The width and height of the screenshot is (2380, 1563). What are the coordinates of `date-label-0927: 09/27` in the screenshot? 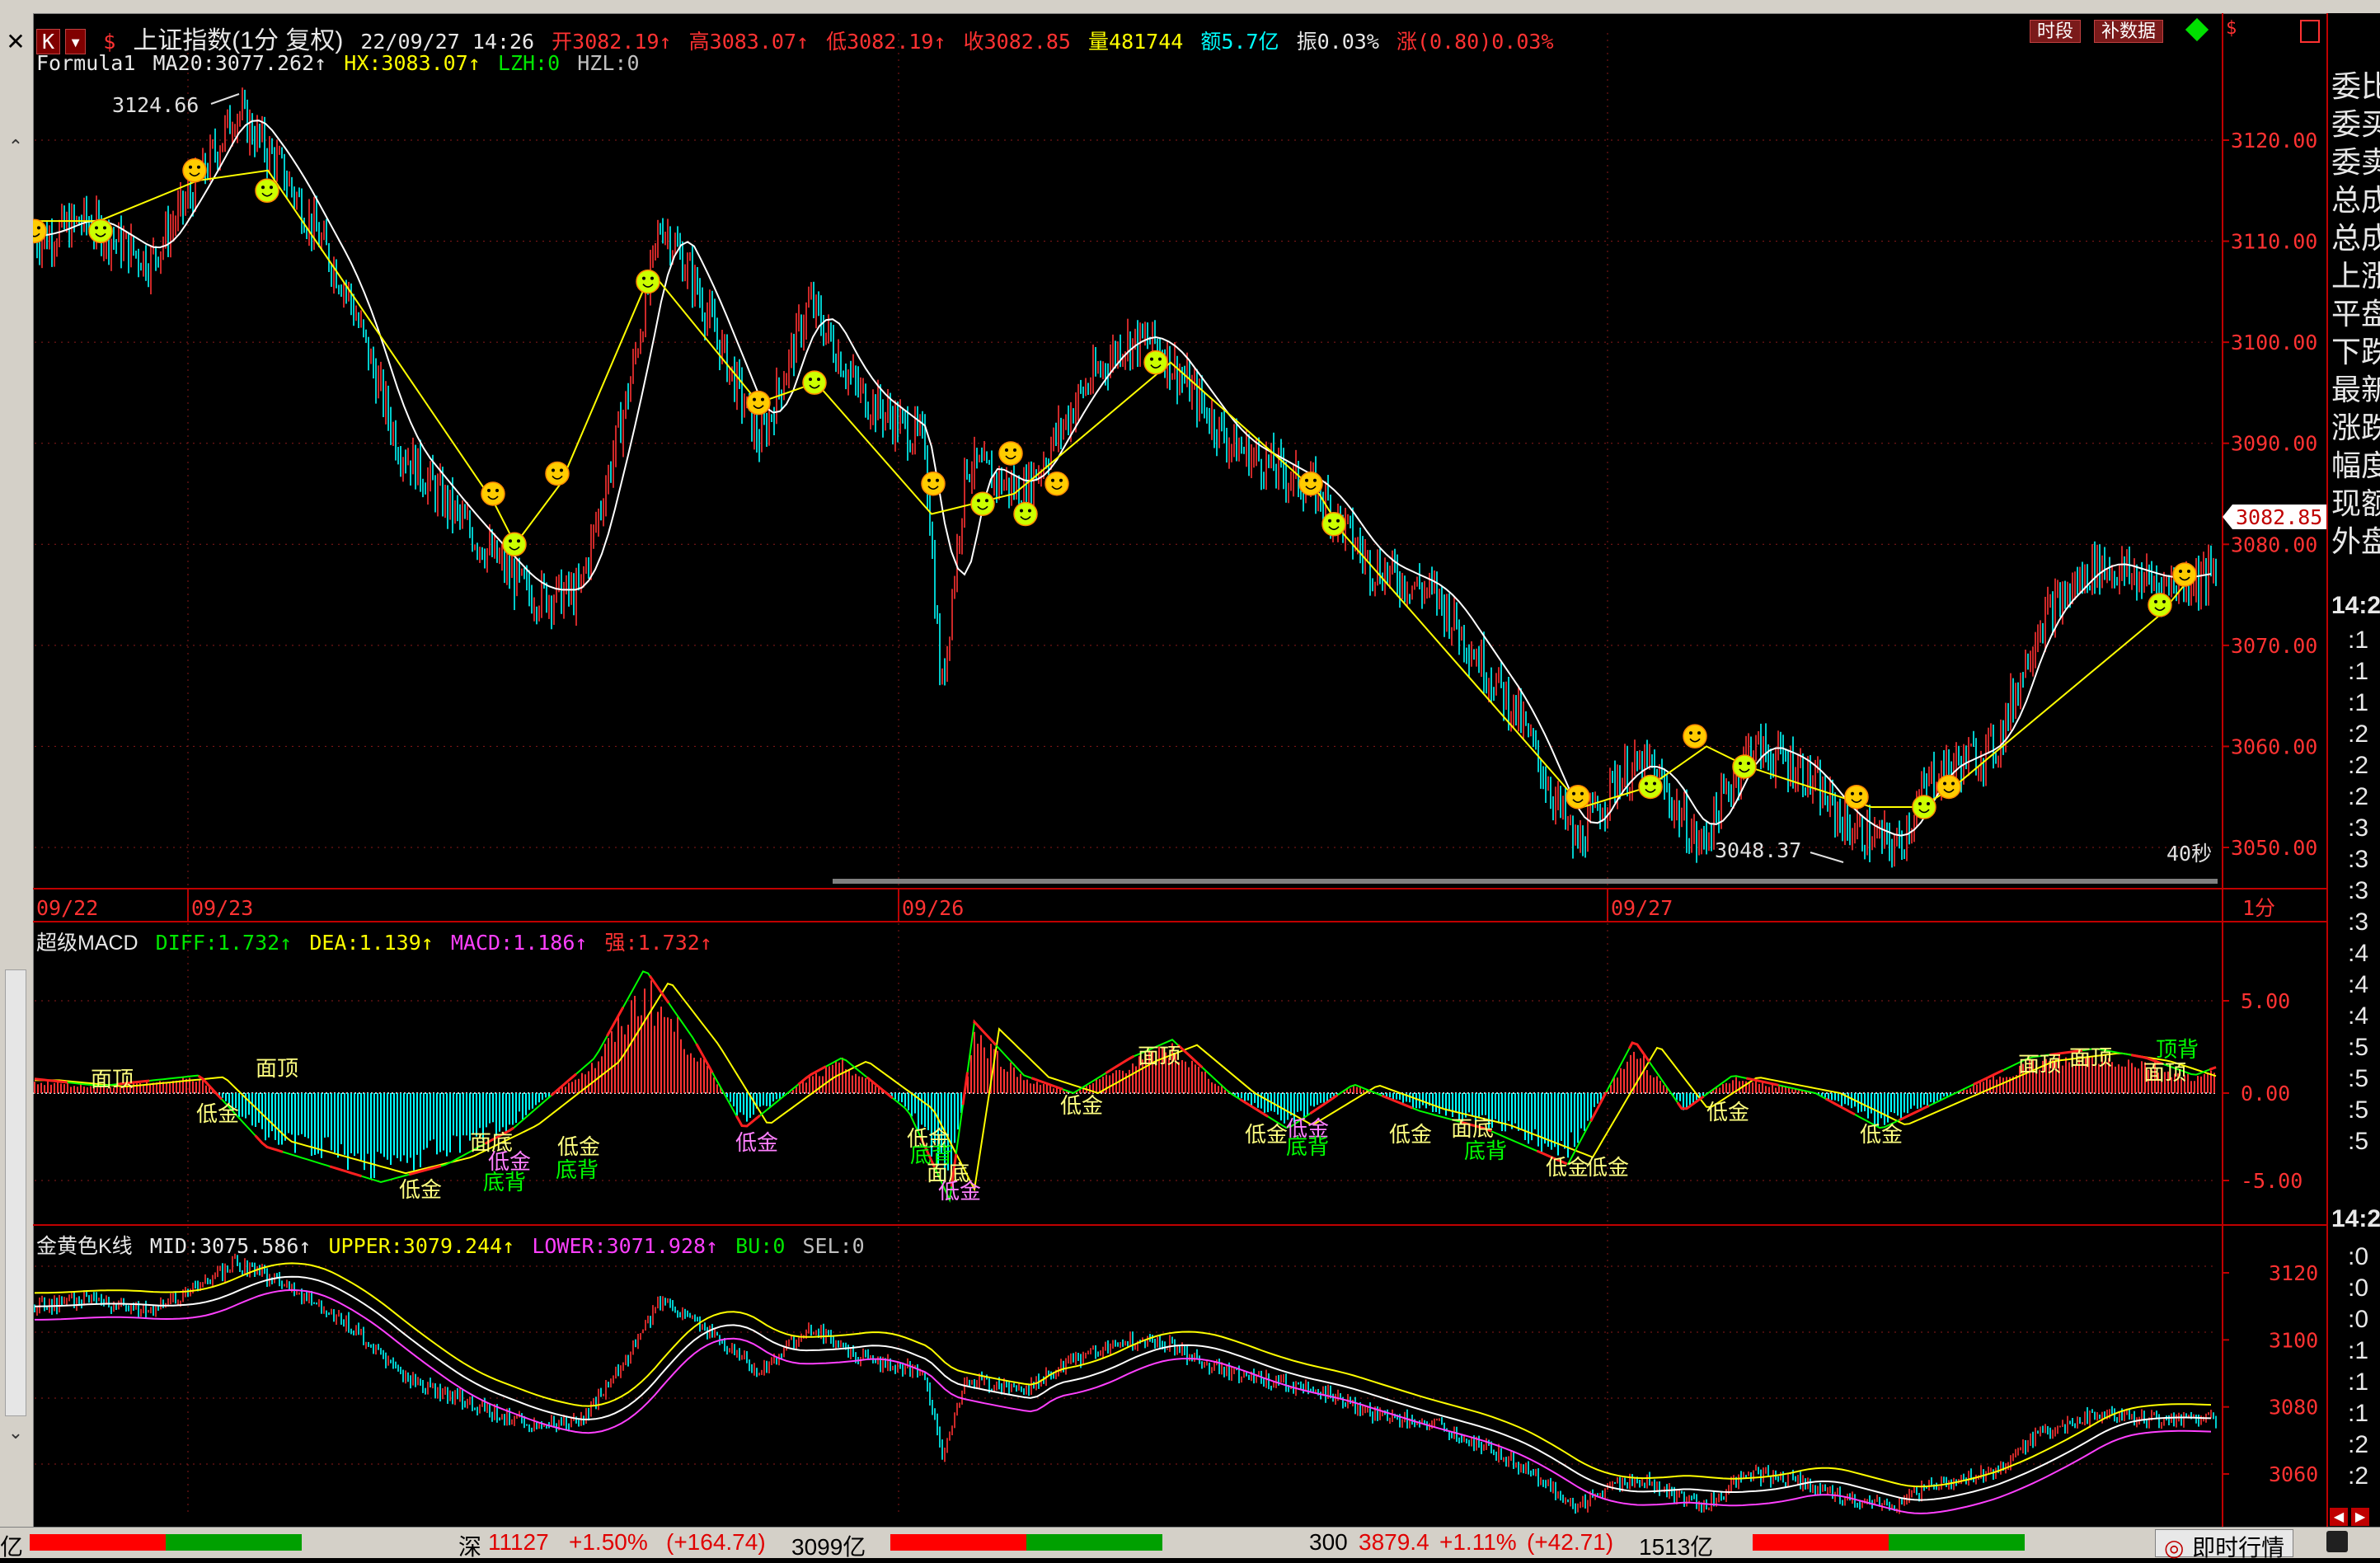 It's located at (1642, 908).